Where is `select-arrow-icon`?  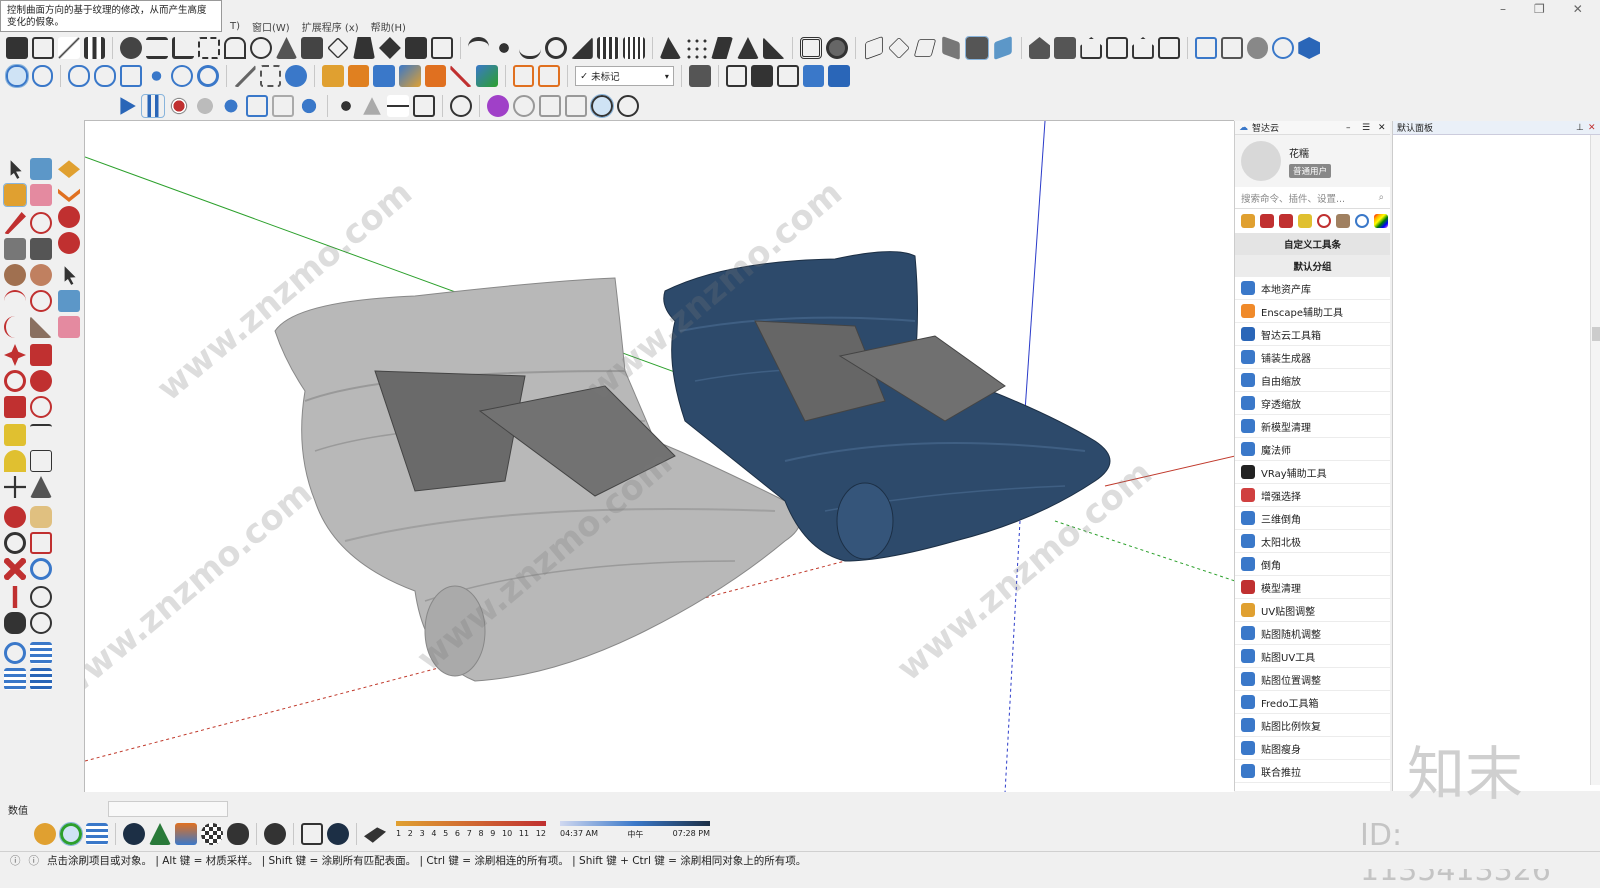 select-arrow-icon is located at coordinates (16, 169).